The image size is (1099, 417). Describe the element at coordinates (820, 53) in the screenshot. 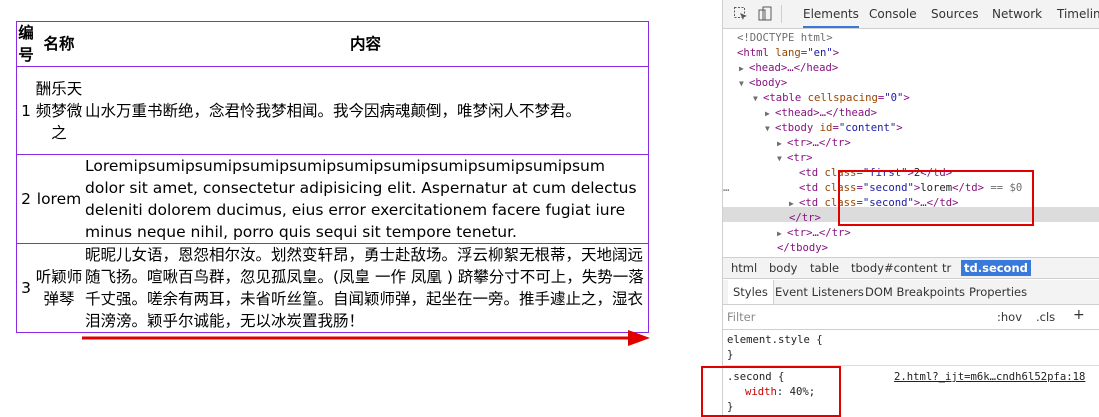

I see `attr-value: "en"` at that location.